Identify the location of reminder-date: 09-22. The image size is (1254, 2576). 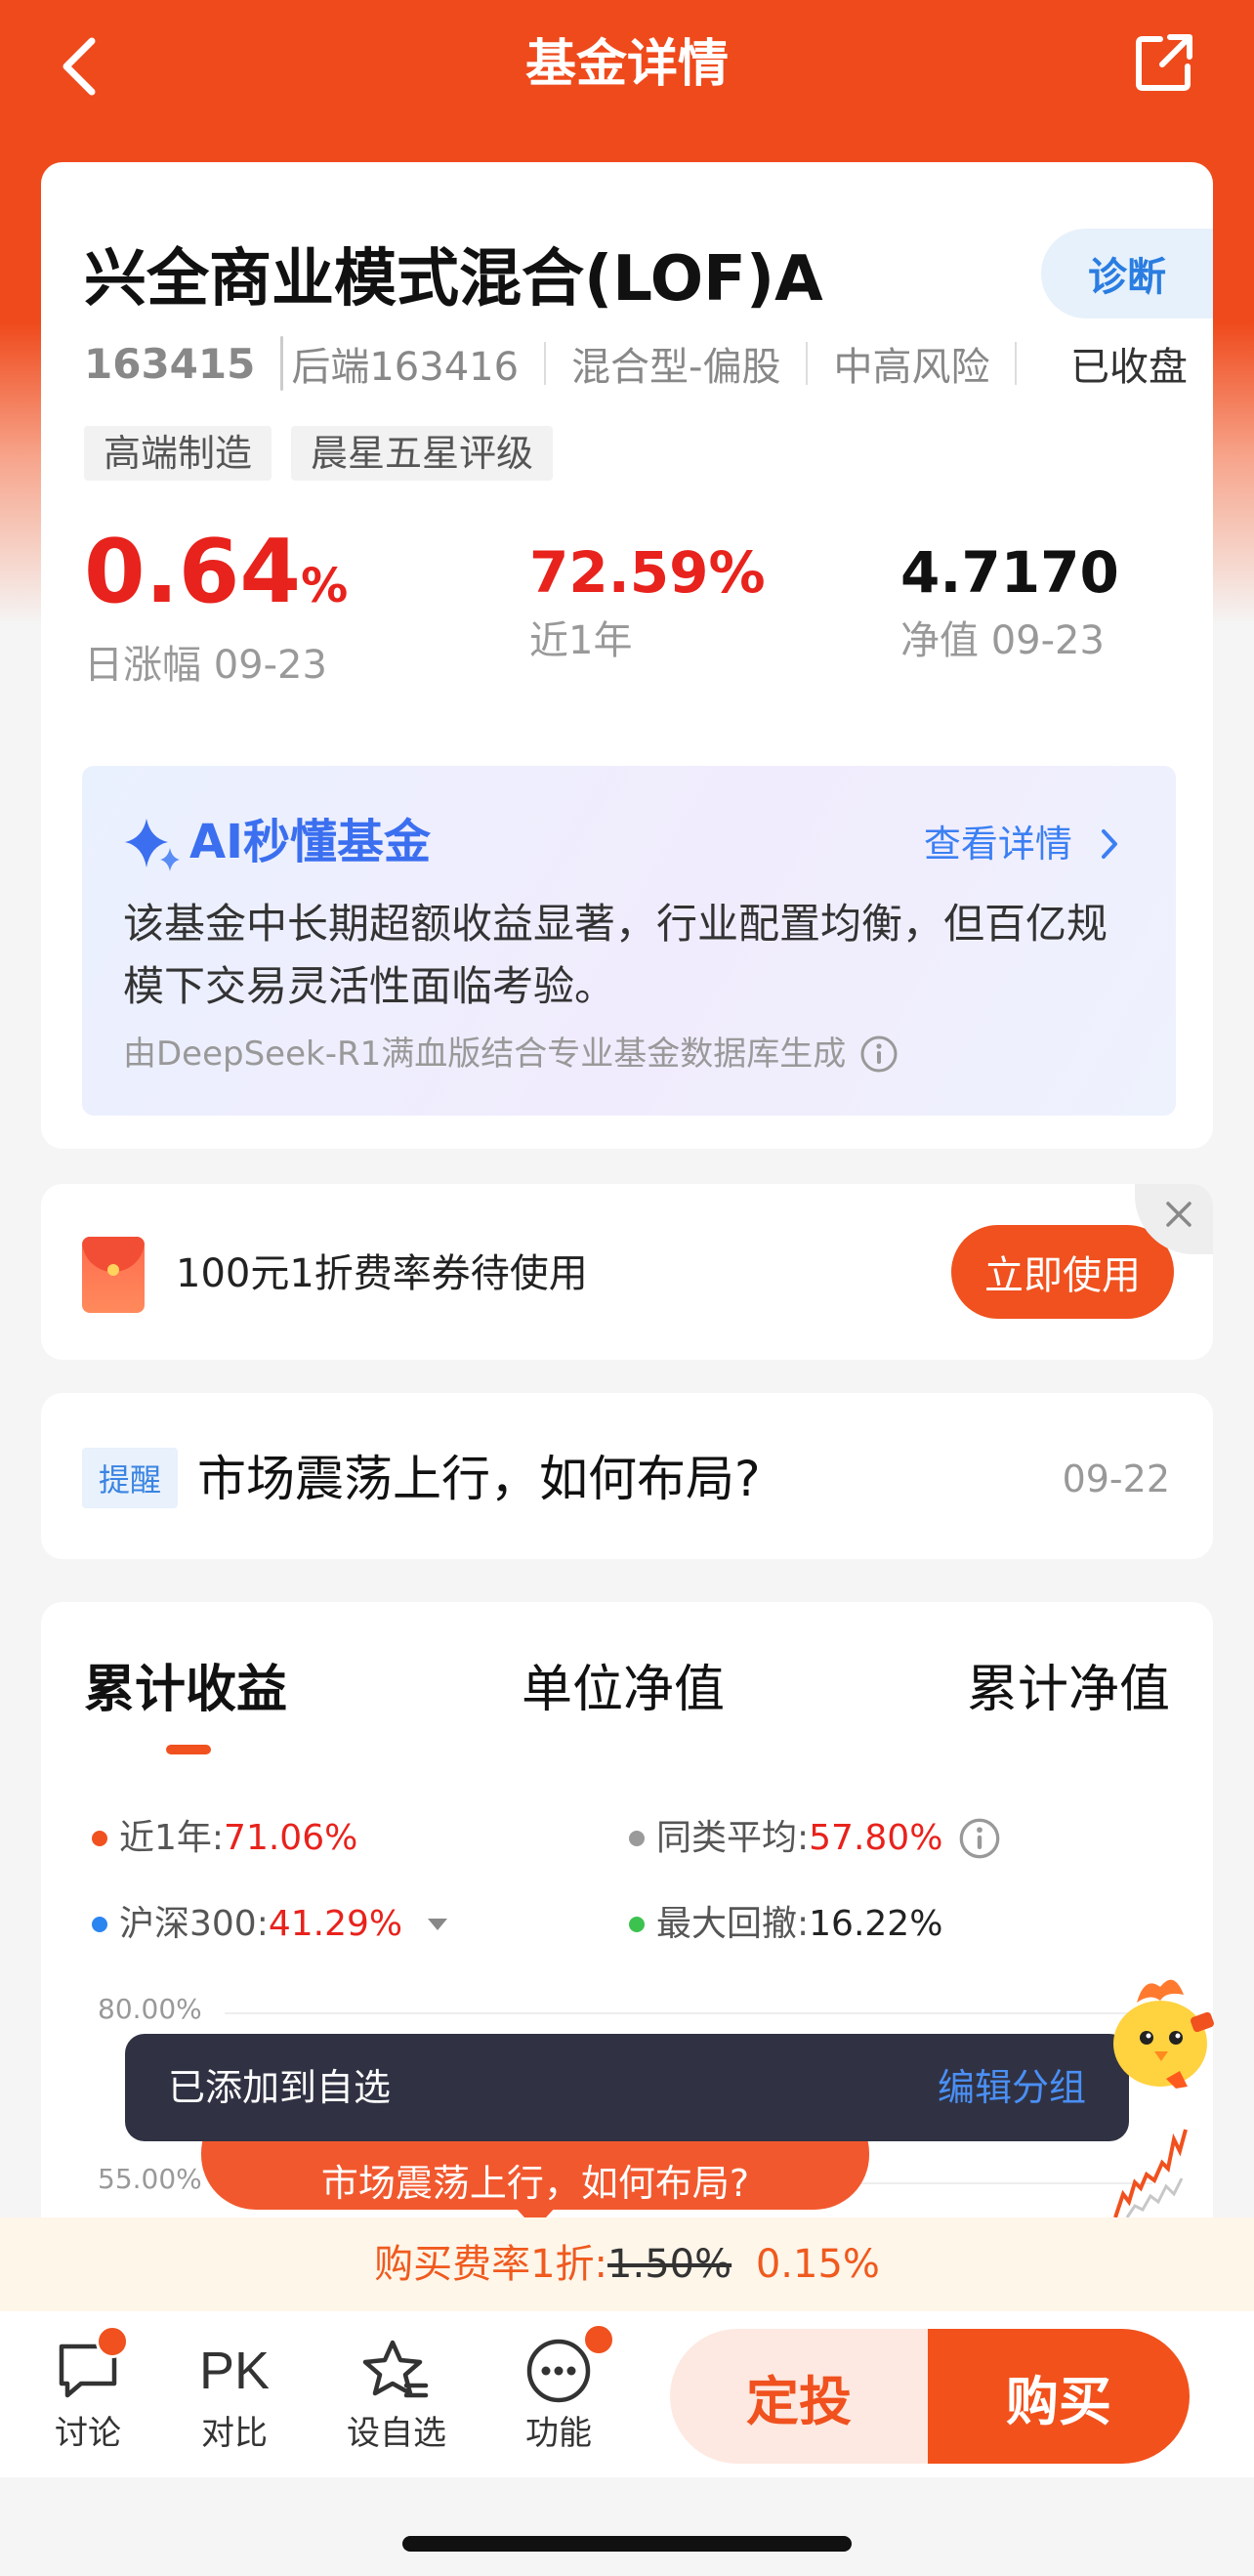
(1116, 1478).